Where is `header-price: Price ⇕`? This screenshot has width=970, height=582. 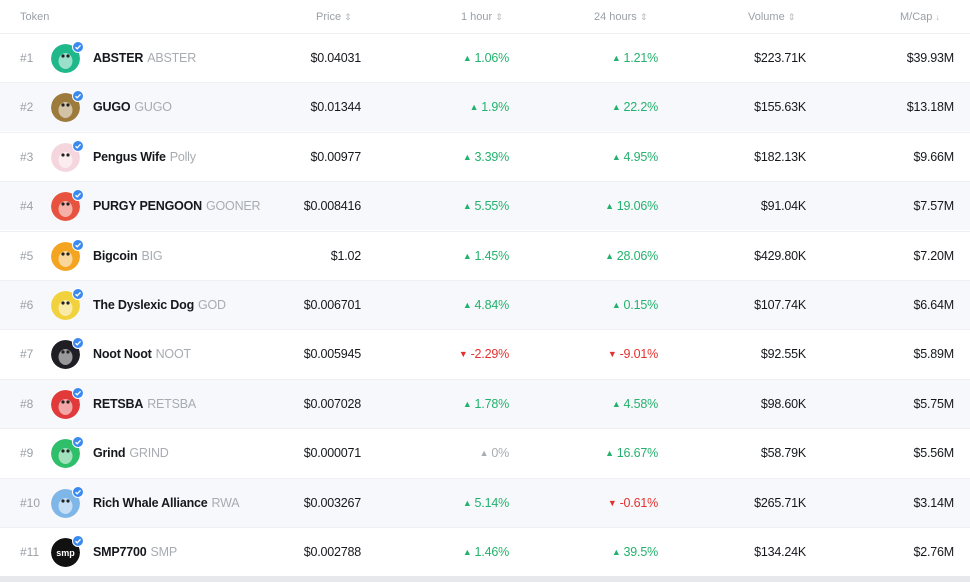
header-price: Price ⇕ is located at coordinates (334, 17).